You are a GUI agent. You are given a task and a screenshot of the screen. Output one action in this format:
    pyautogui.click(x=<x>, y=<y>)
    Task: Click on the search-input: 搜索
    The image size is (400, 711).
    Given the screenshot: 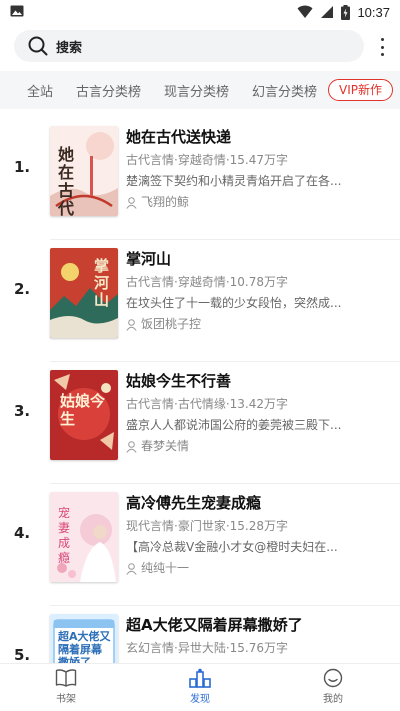 What is the action you would take?
    pyautogui.click(x=189, y=46)
    